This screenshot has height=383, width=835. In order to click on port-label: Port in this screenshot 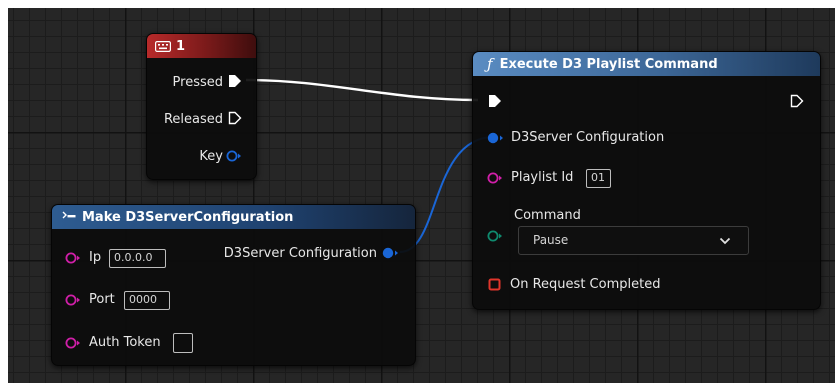, I will do `click(102, 299)`.